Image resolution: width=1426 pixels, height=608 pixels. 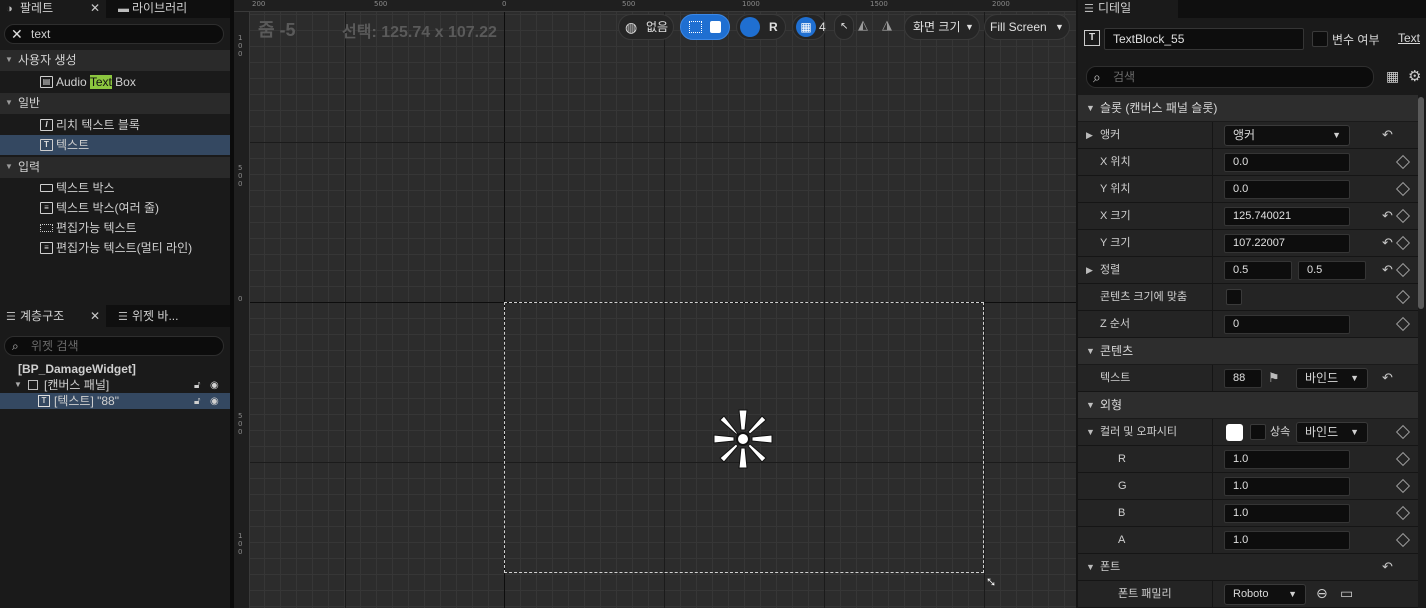 What do you see at coordinates (1287, 459) in the screenshot?
I see `color-r-input: 1.0` at bounding box center [1287, 459].